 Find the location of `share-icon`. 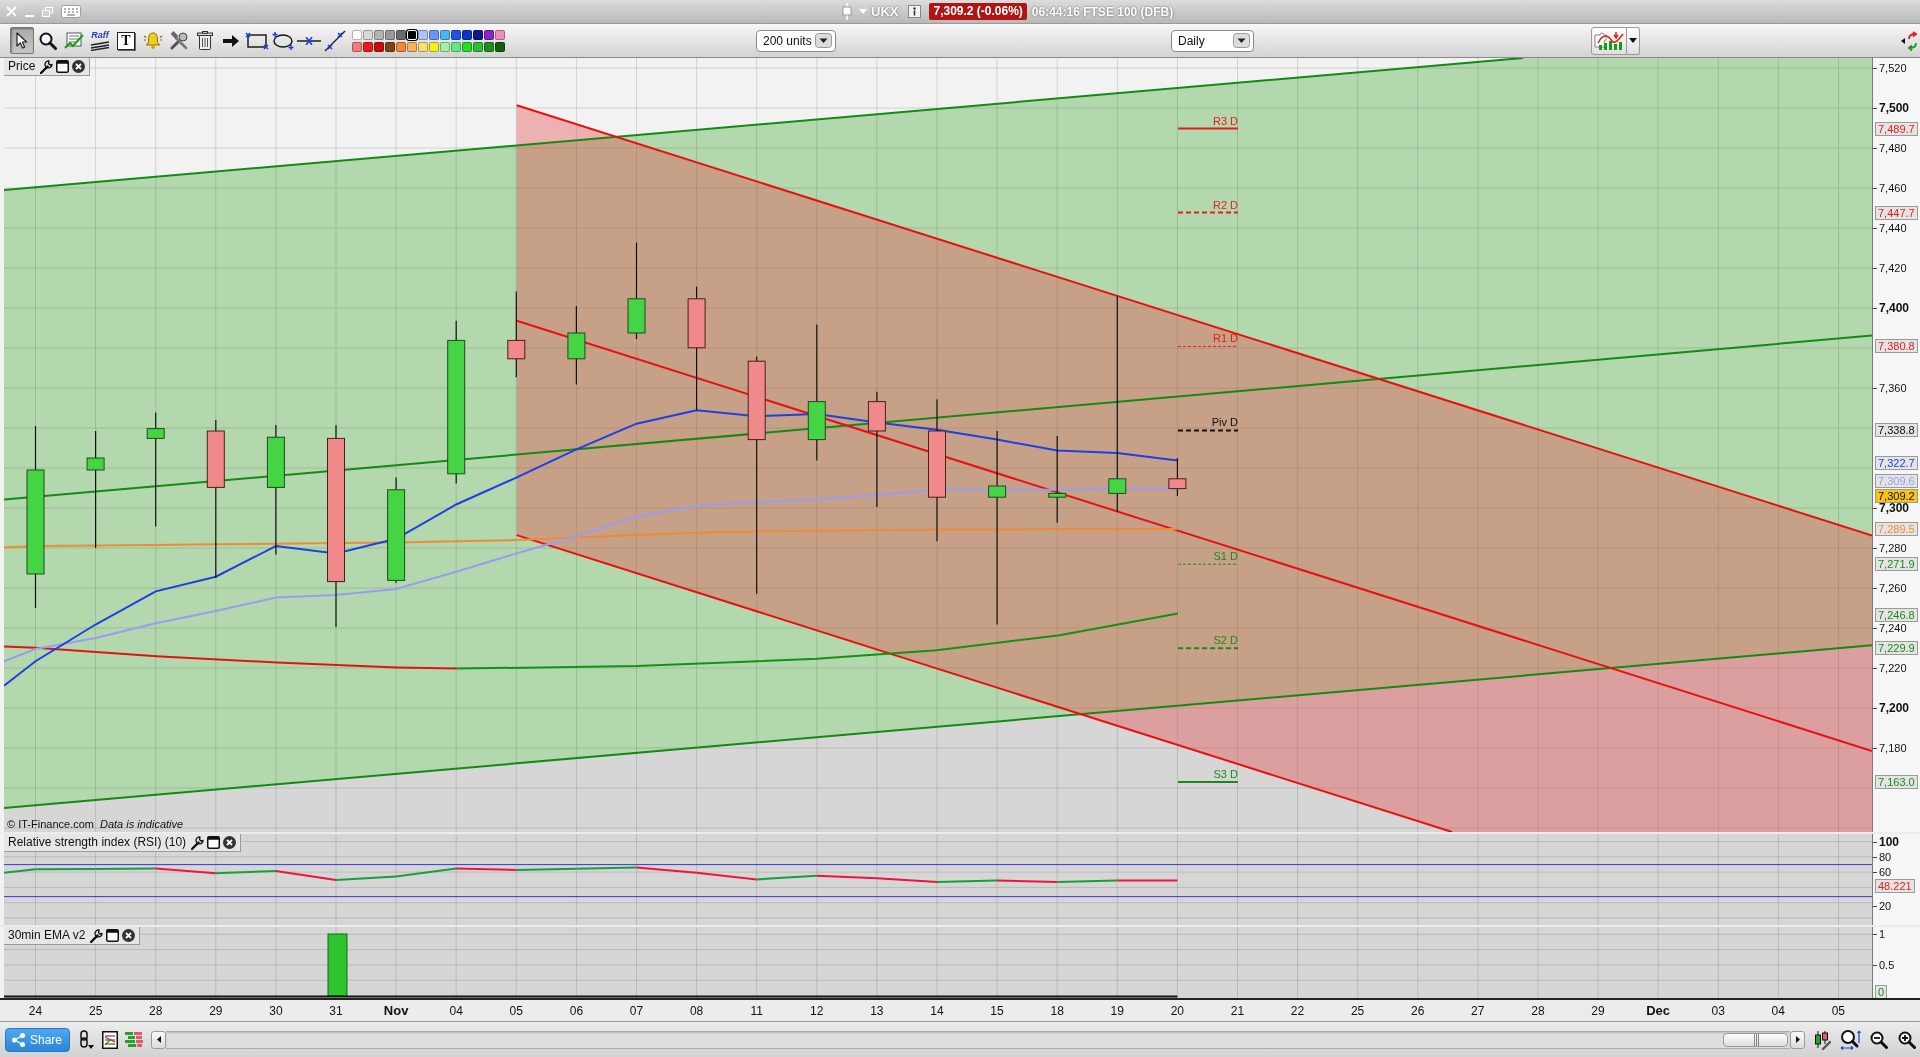

share-icon is located at coordinates (18, 1039).